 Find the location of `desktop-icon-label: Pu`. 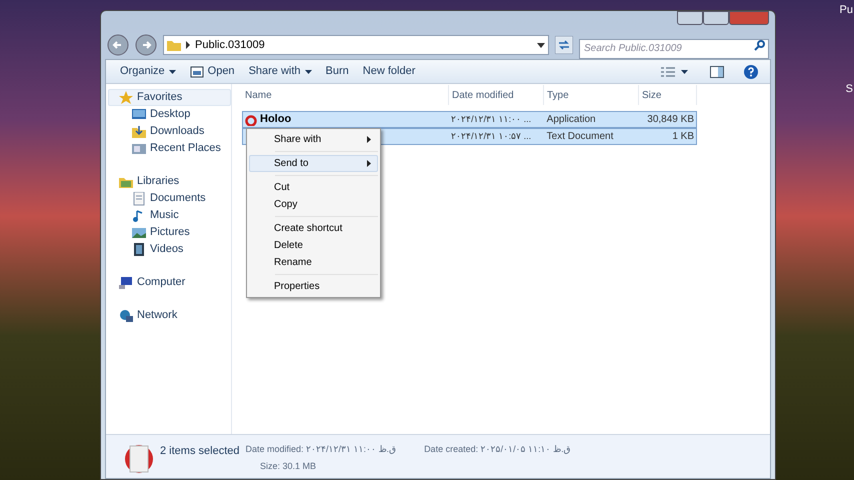

desktop-icon-label: Pu is located at coordinates (847, 10).